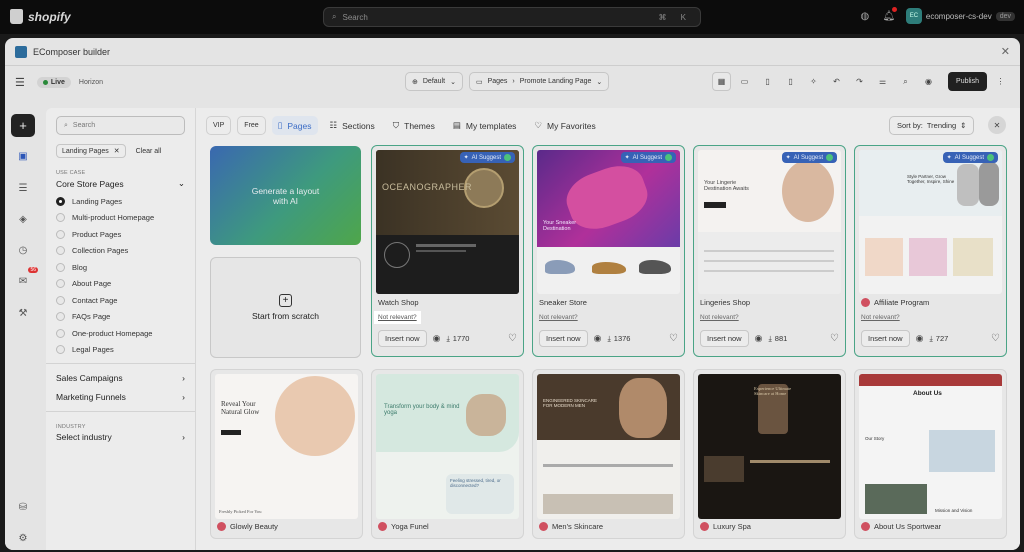  What do you see at coordinates (285, 195) in the screenshot?
I see `generate-ai-card: Generate a layout with AI` at bounding box center [285, 195].